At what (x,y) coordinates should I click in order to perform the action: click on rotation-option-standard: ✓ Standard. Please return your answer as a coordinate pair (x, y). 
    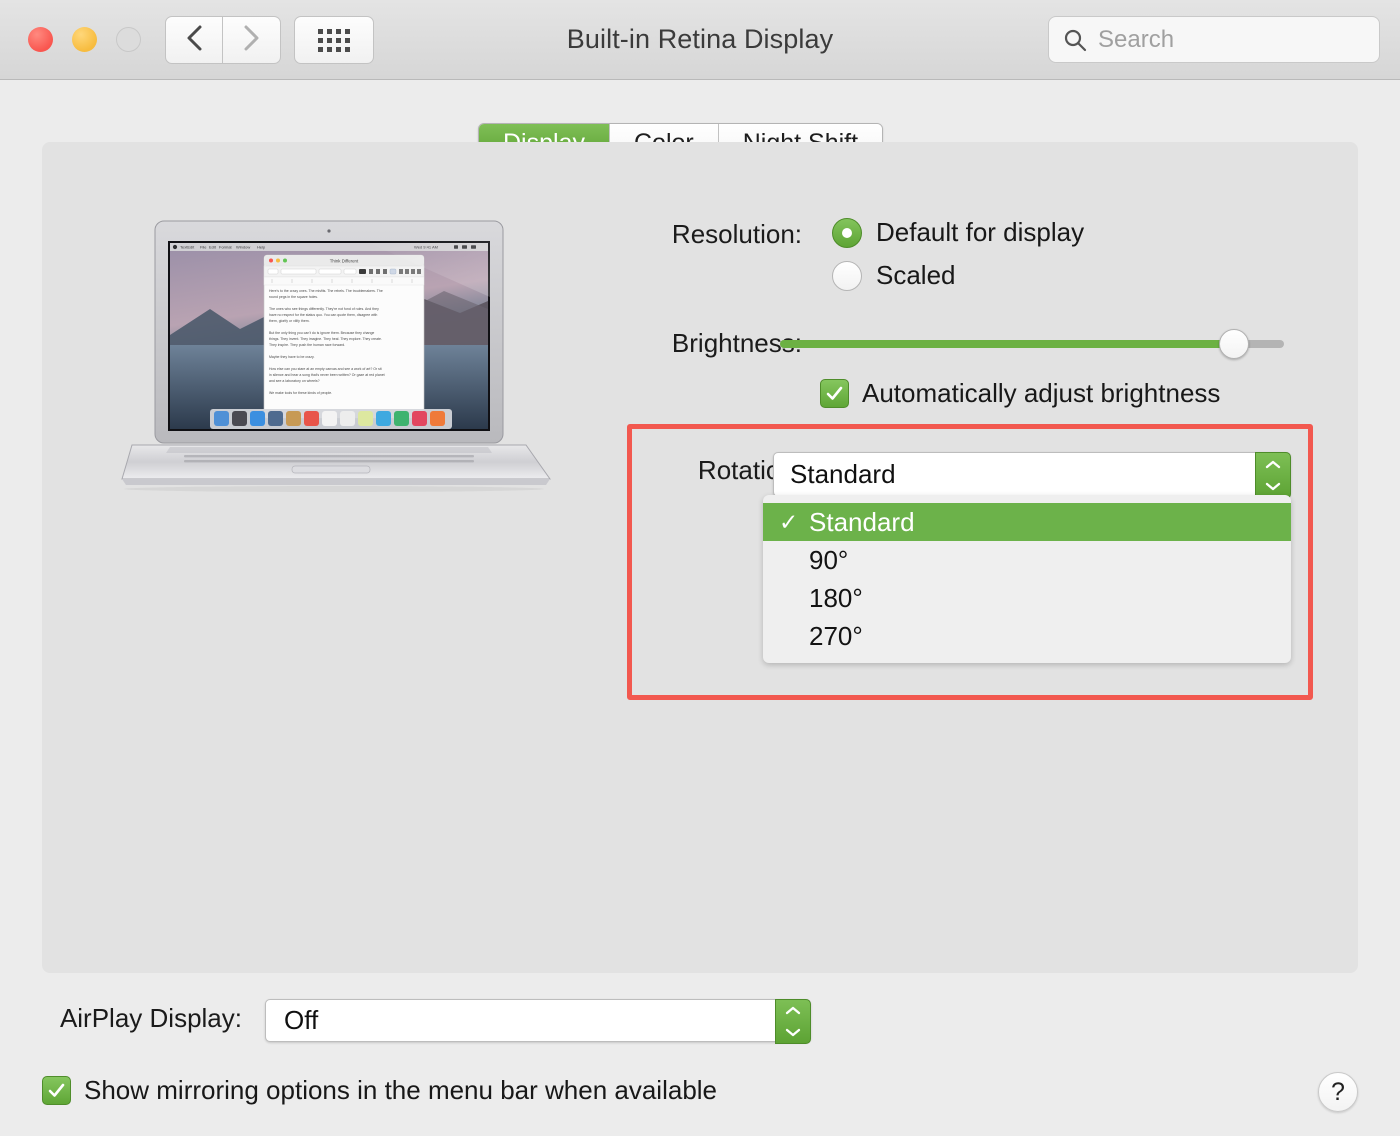
    Looking at the image, I should click on (1027, 522).